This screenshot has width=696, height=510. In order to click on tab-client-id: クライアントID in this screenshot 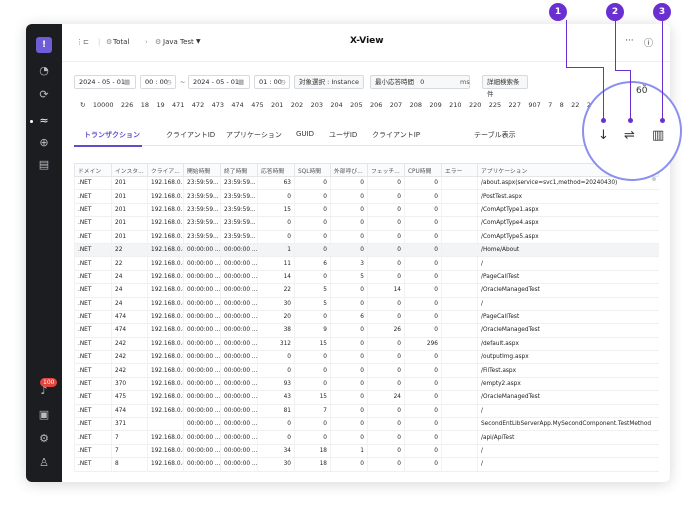, I will do `click(190, 135)`.